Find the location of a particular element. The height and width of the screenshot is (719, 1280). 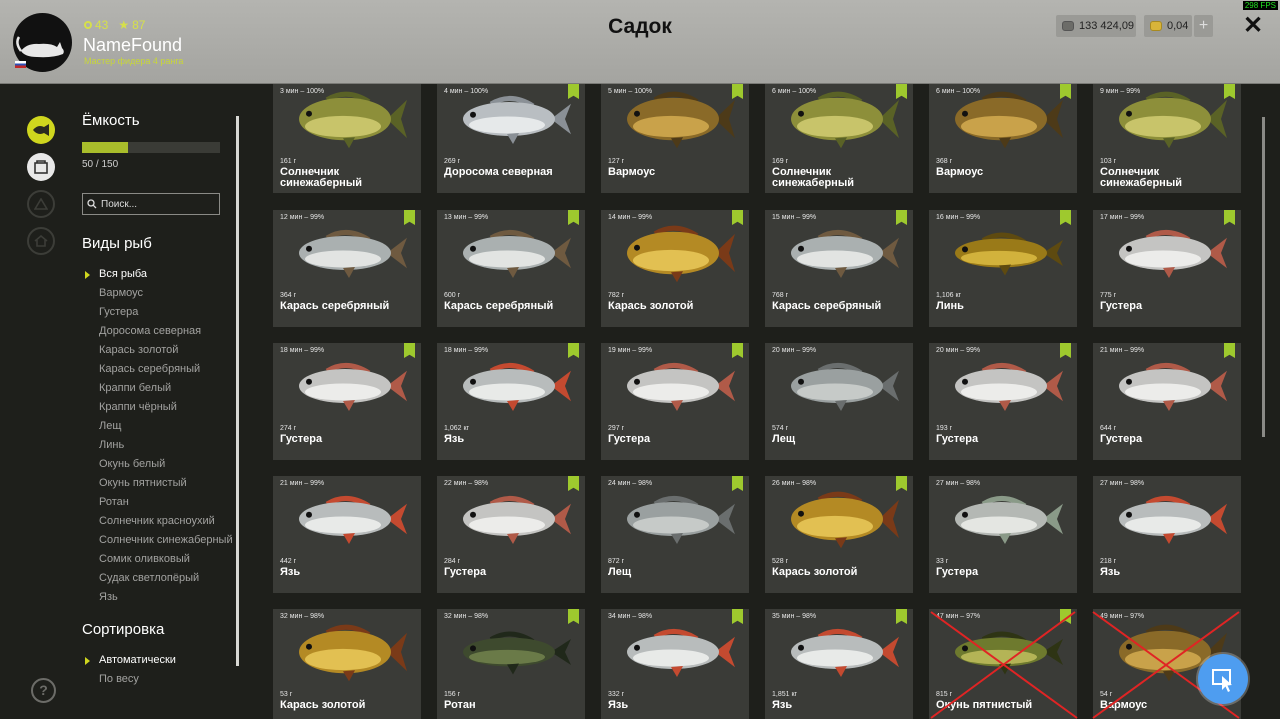

fish-card: 12 мин – 99% 364 г Карась серебряный is located at coordinates (347, 268).